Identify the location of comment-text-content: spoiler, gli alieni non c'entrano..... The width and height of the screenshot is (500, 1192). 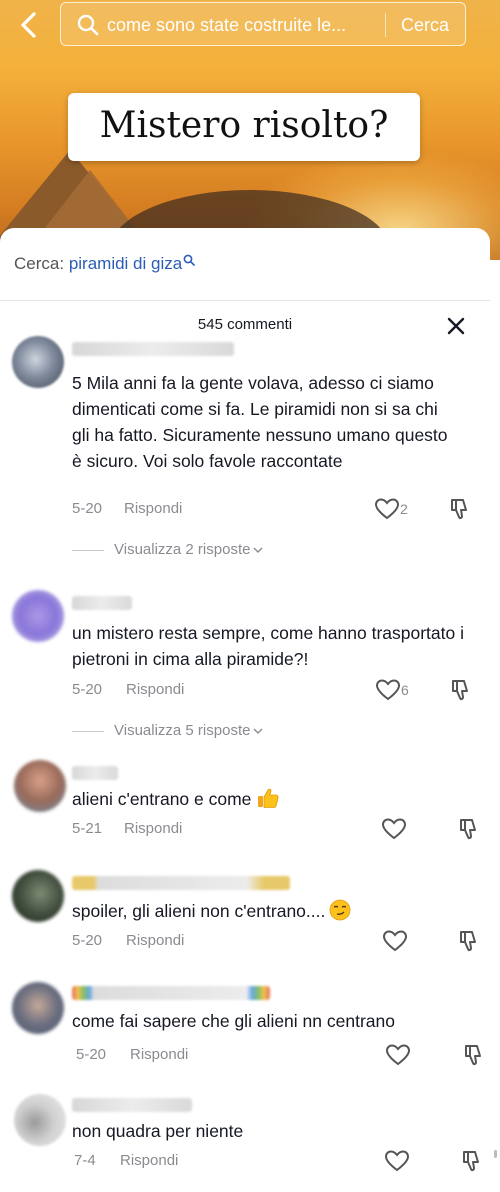
(199, 911).